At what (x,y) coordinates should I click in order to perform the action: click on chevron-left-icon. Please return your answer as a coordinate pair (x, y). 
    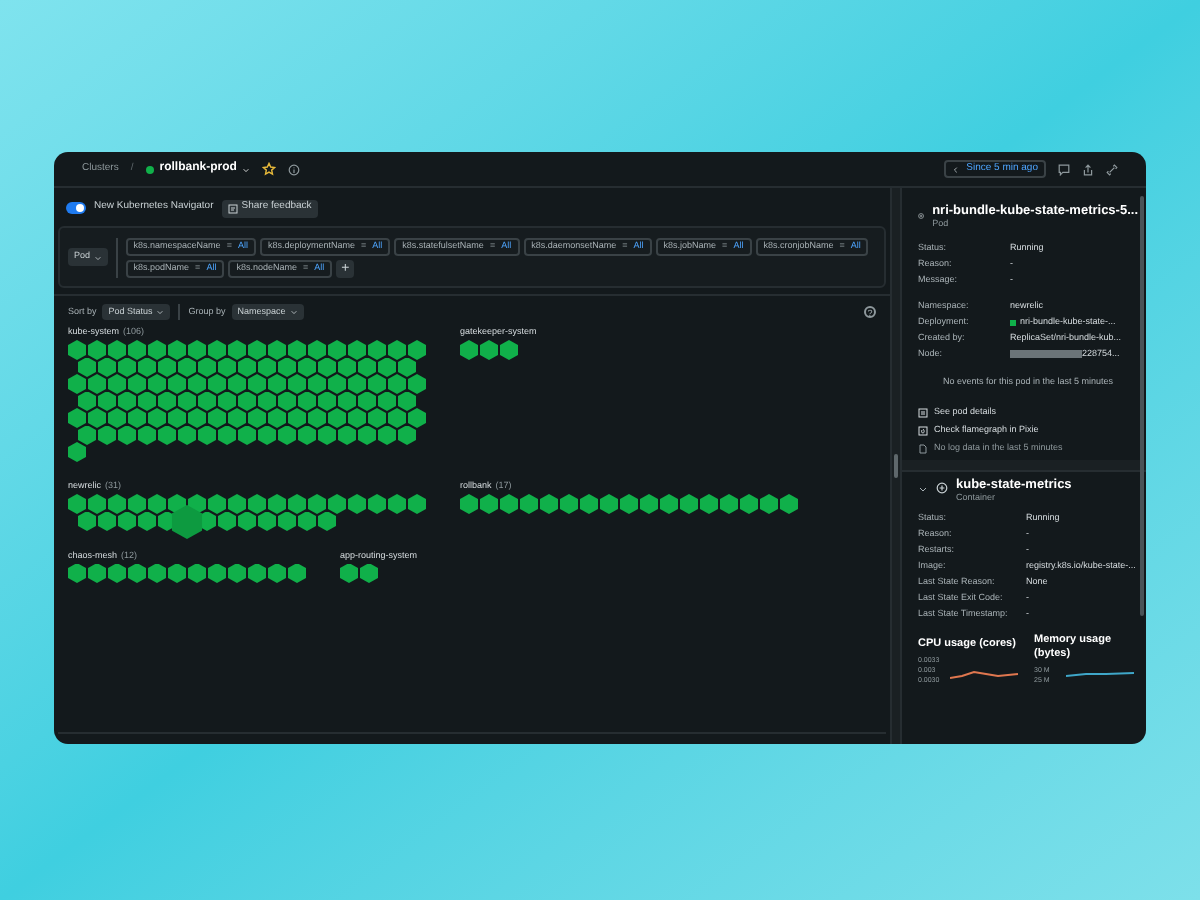
    Looking at the image, I should click on (956, 169).